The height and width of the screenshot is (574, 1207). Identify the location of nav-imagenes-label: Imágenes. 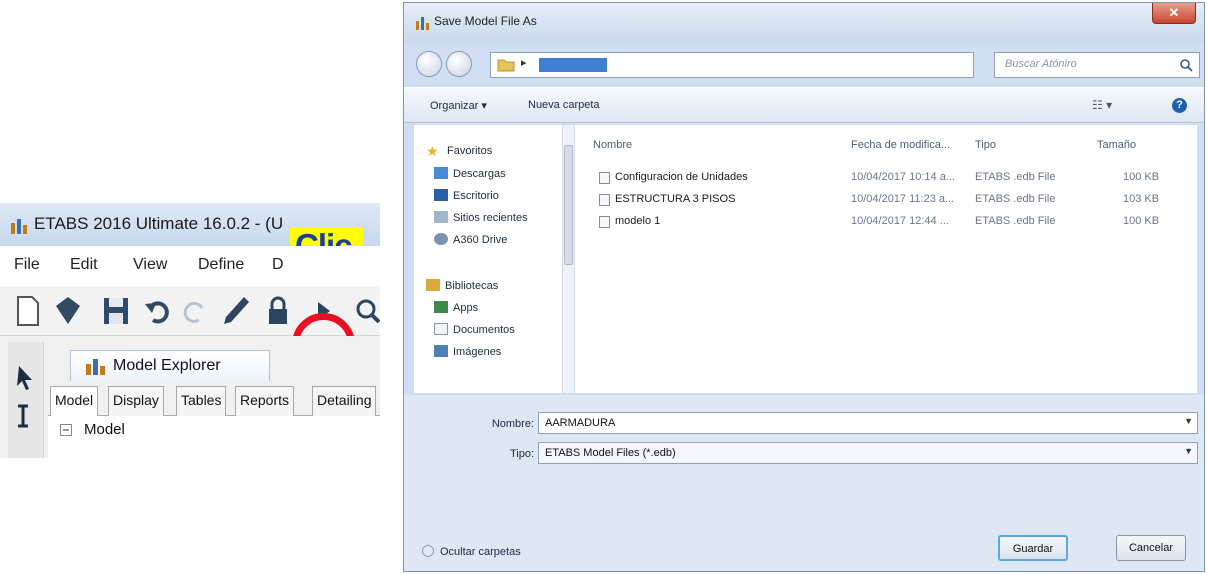
(477, 352).